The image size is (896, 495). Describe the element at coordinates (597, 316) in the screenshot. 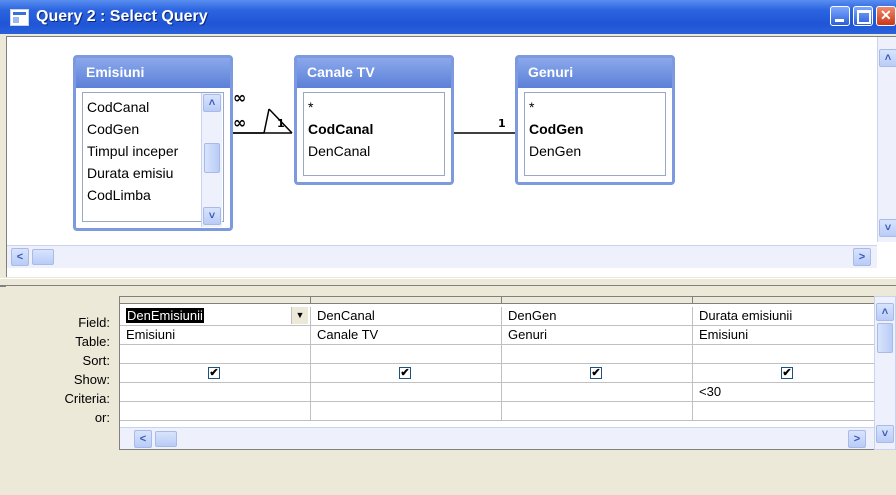

I see `grid-cell-field: DenGen` at that location.